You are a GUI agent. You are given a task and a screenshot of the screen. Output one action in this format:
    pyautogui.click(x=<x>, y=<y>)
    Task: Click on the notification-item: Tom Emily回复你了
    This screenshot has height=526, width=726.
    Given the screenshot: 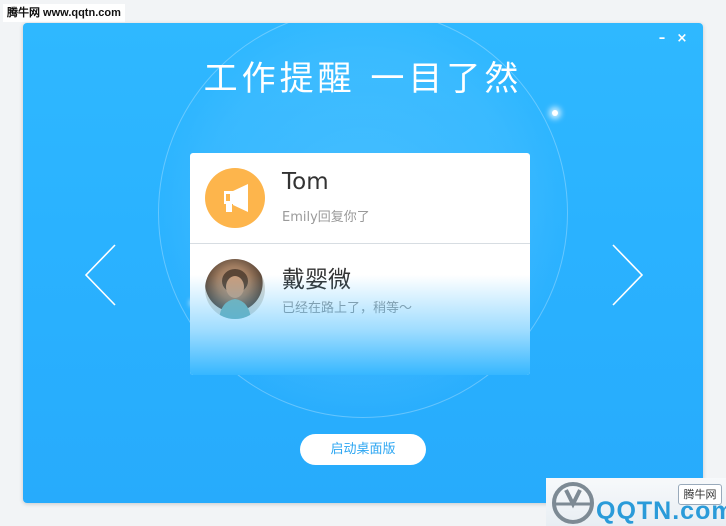 What is the action you would take?
    pyautogui.click(x=360, y=198)
    